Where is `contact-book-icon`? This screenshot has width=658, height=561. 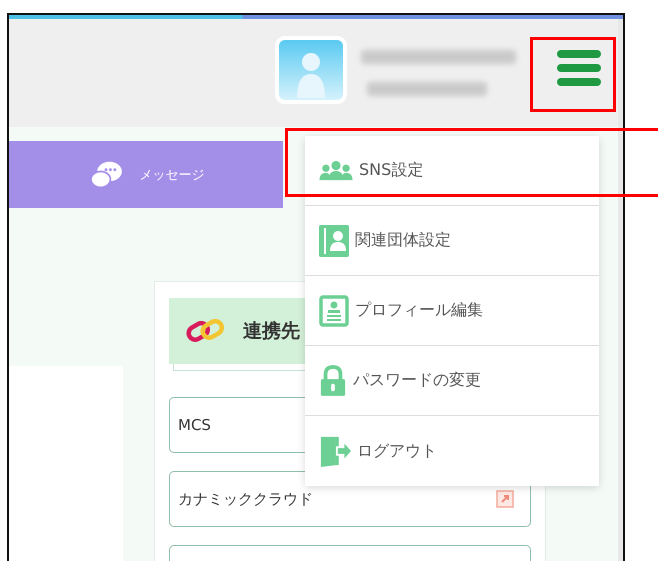 contact-book-icon is located at coordinates (334, 240).